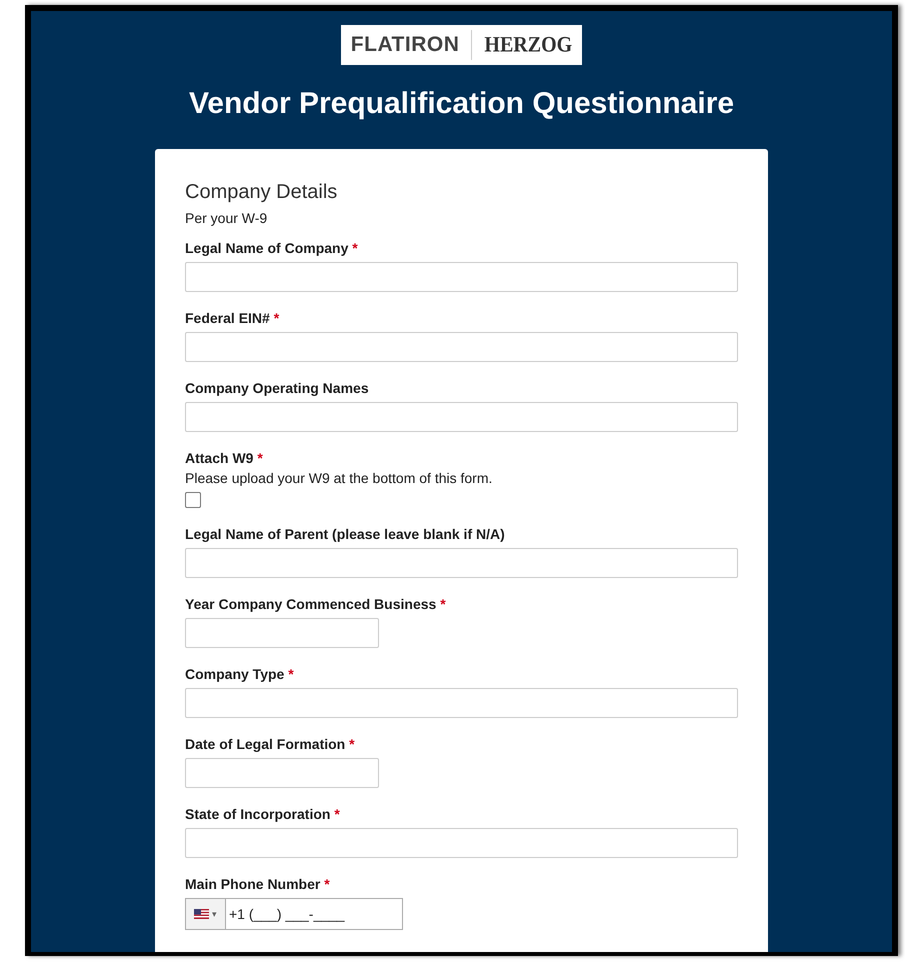 This screenshot has height=966, width=905. Describe the element at coordinates (226, 218) in the screenshot. I see `section-subtitle: Per your W-9` at that location.